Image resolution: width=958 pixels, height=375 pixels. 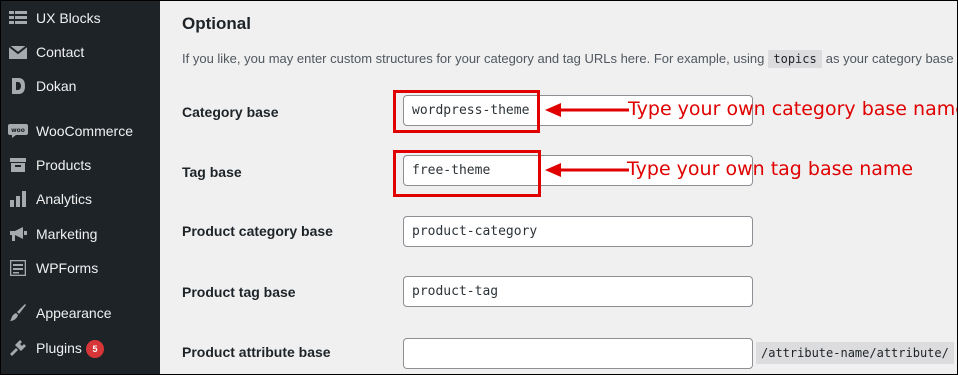 What do you see at coordinates (256, 352) in the screenshot?
I see `product-attribute-base-label: Product attribute base` at bounding box center [256, 352].